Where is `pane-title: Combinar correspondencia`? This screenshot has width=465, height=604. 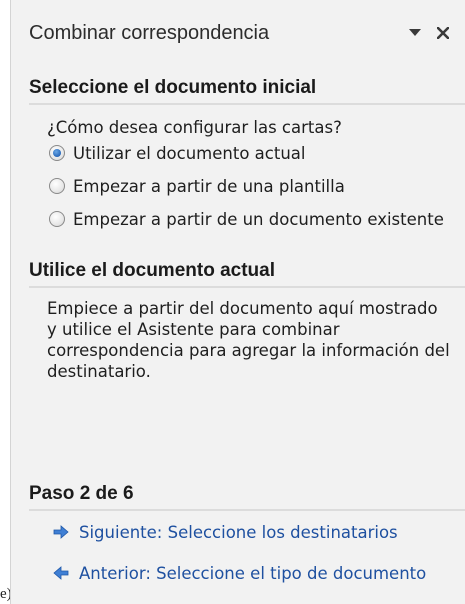 pane-title: Combinar correspondencia is located at coordinates (149, 32).